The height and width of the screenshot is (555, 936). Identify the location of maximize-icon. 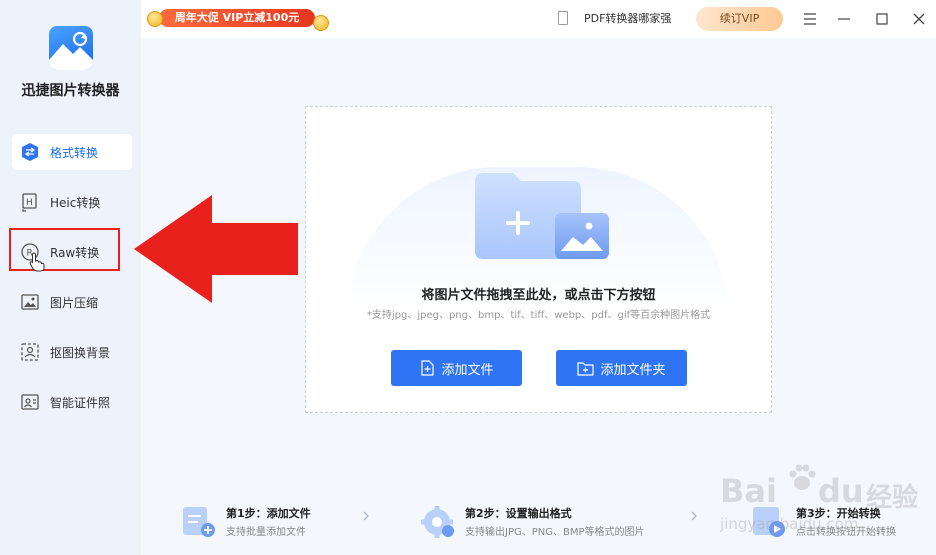
(882, 19).